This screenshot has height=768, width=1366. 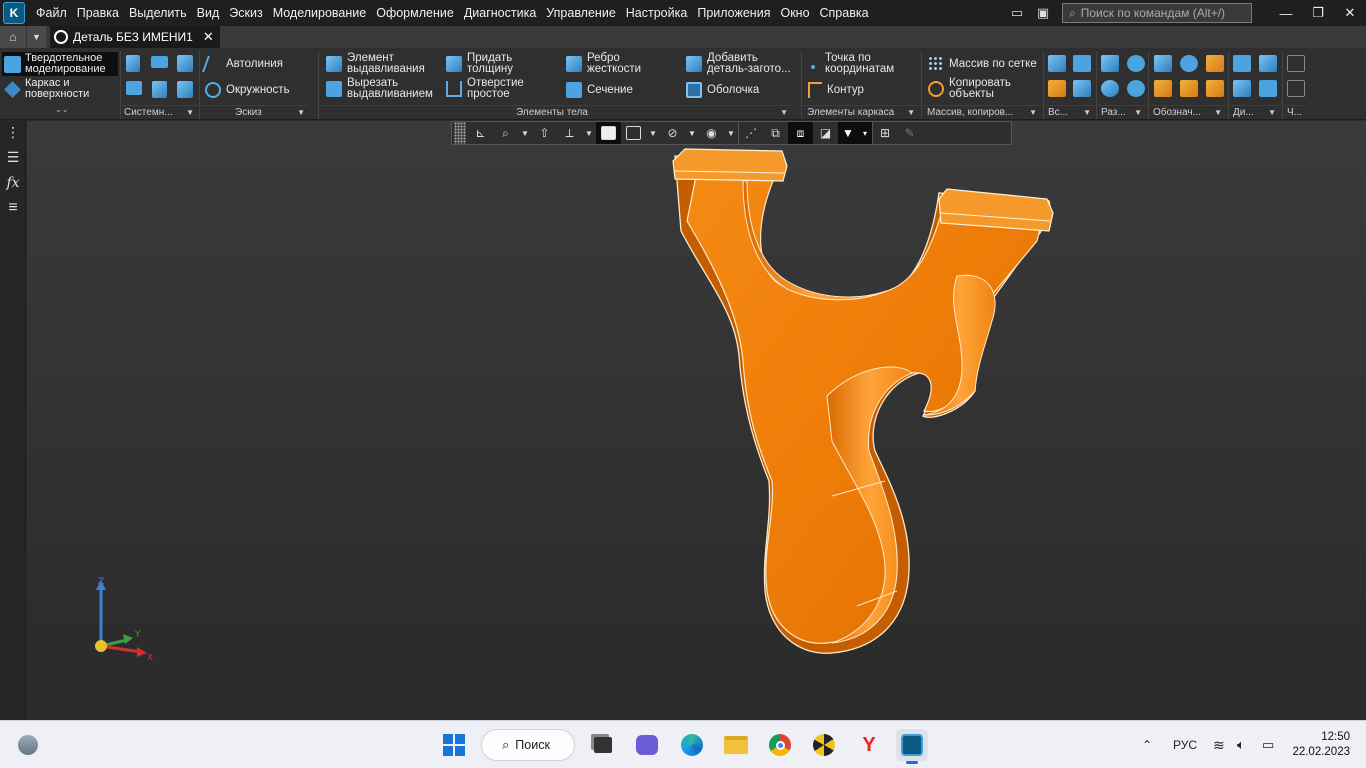 I want to click on chat-icon, so click(x=647, y=745).